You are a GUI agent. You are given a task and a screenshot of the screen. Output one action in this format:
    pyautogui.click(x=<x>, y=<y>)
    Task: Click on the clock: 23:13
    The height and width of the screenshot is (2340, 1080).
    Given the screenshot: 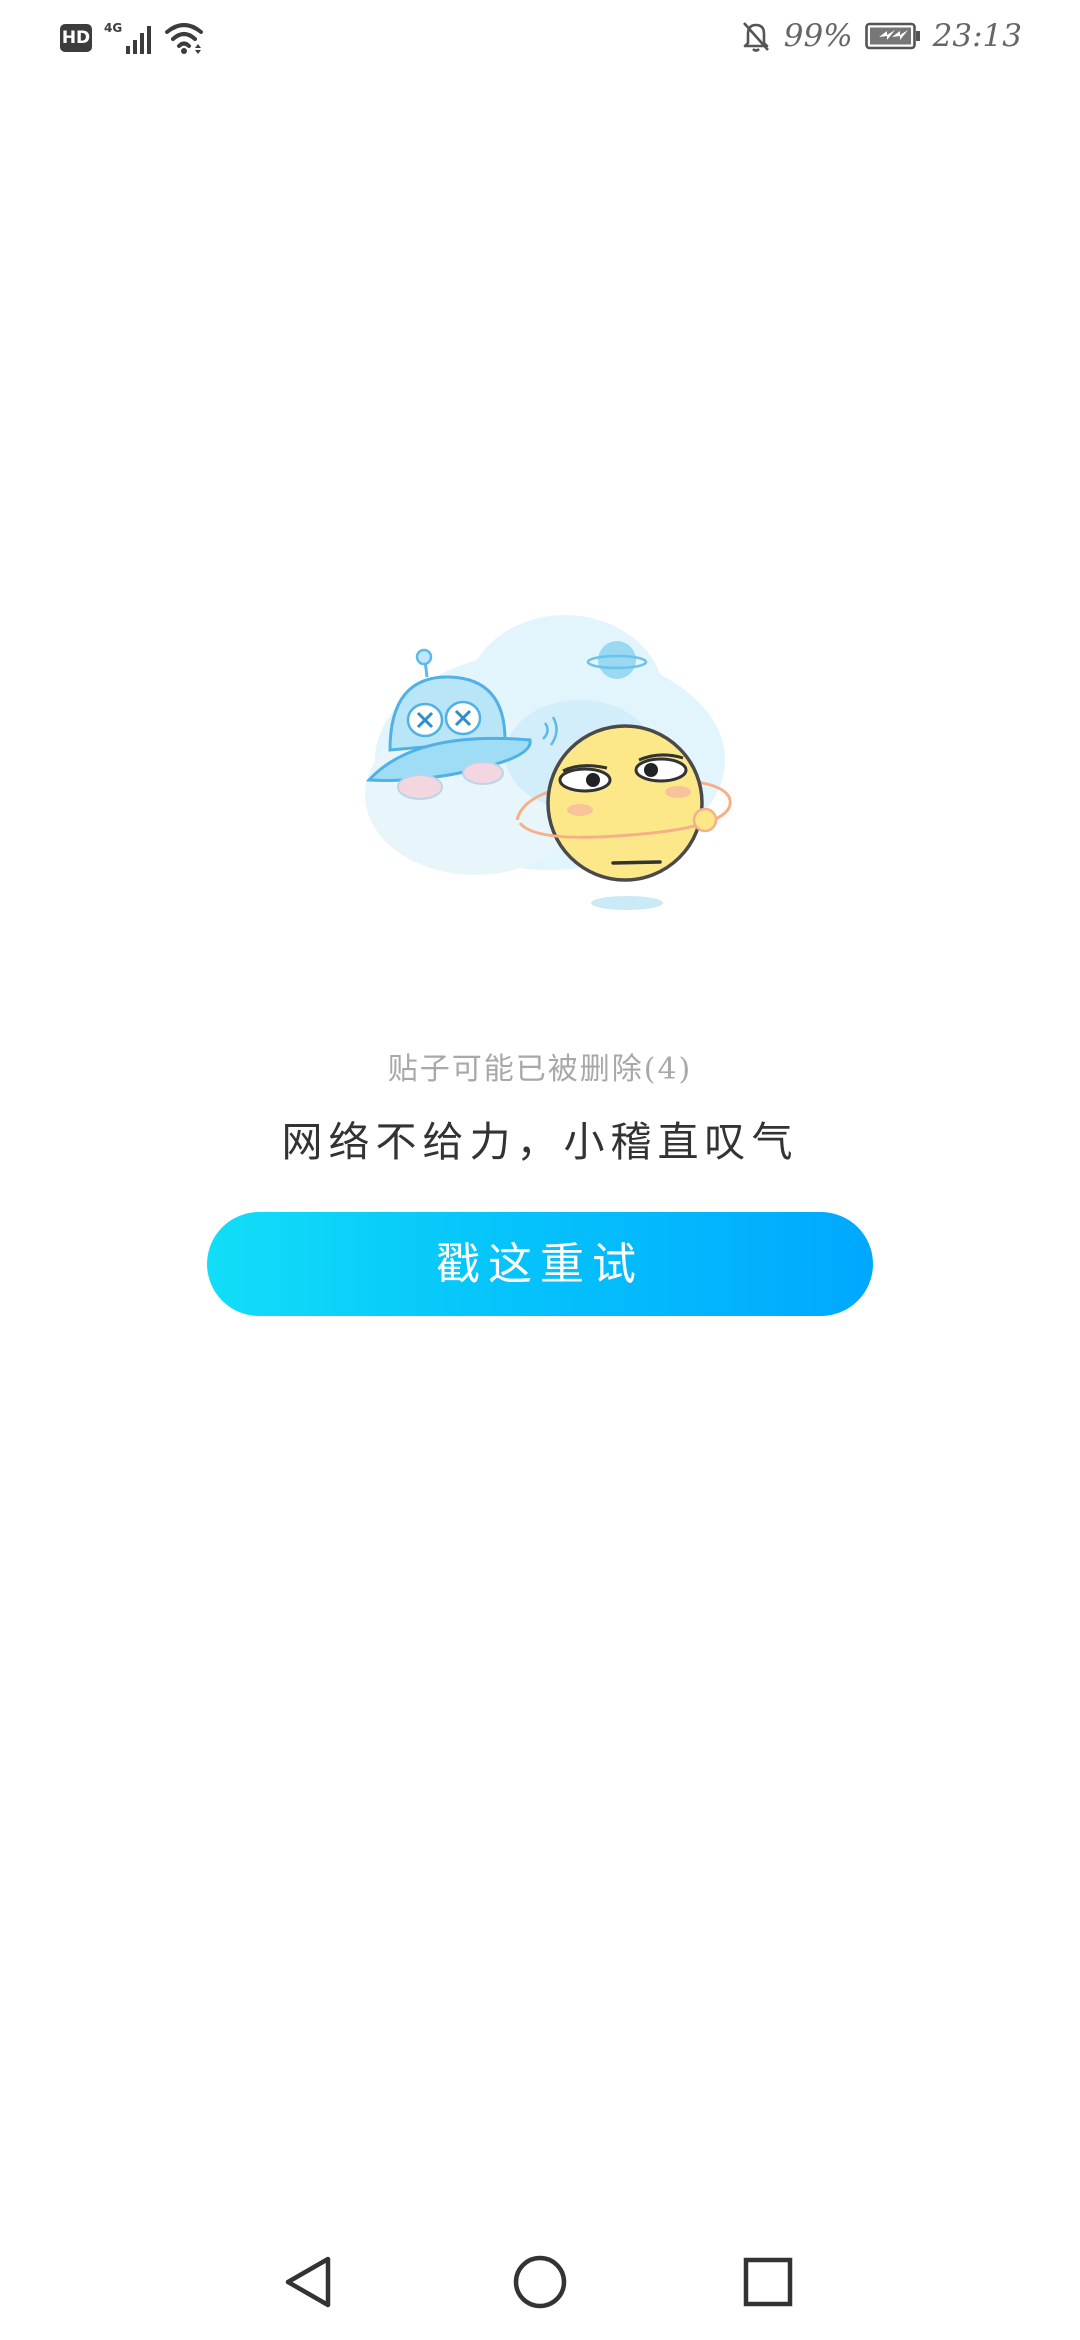 What is the action you would take?
    pyautogui.click(x=977, y=36)
    